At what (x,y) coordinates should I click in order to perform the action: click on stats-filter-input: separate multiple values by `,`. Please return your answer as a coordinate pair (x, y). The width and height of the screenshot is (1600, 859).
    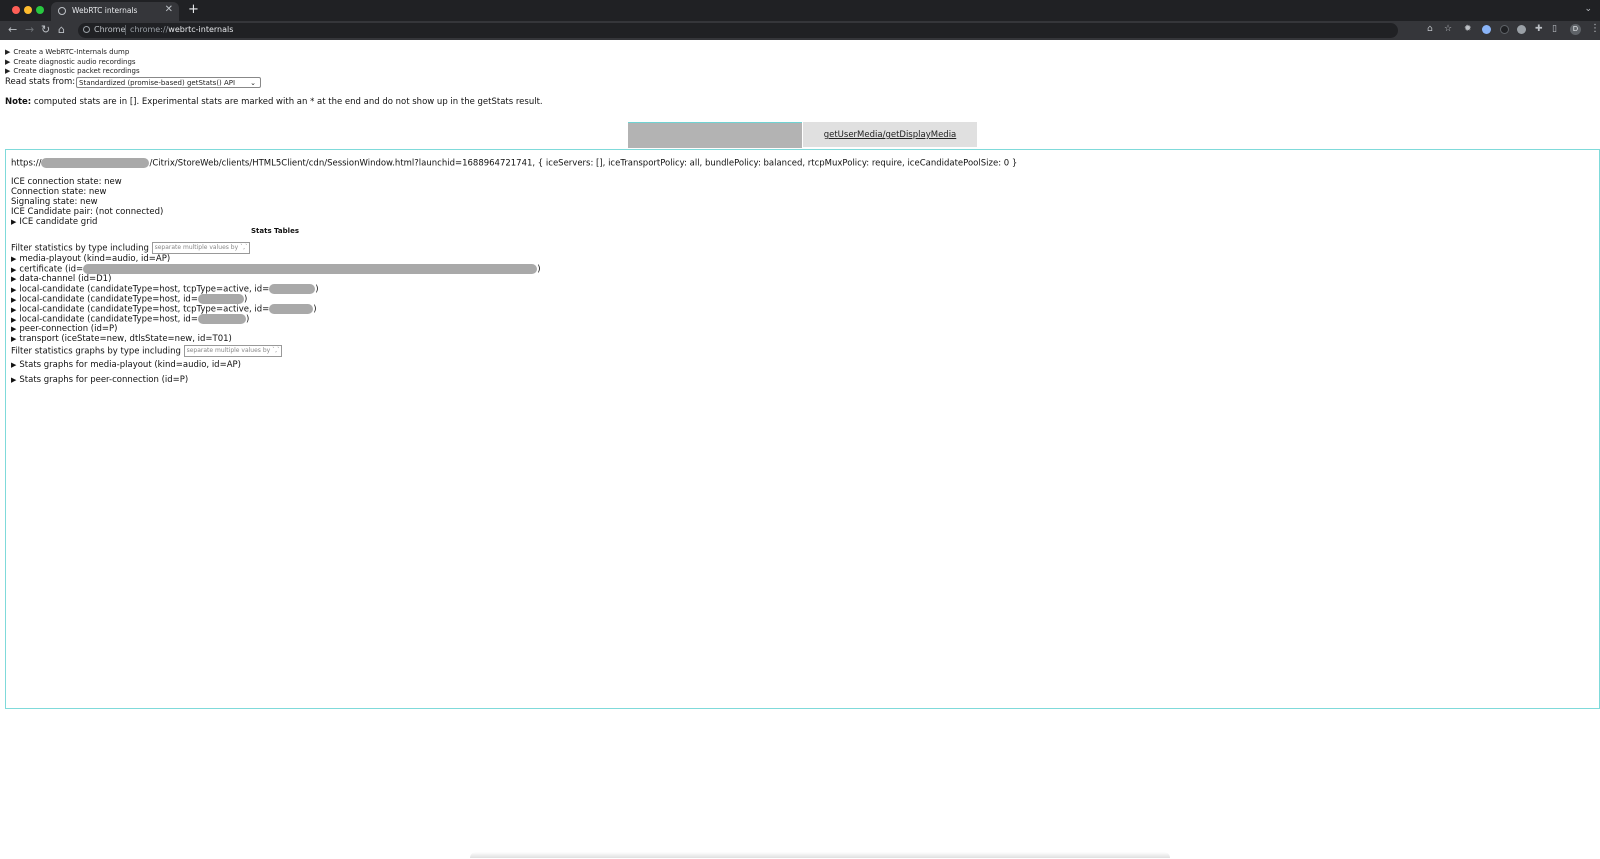
    Looking at the image, I should click on (200, 248).